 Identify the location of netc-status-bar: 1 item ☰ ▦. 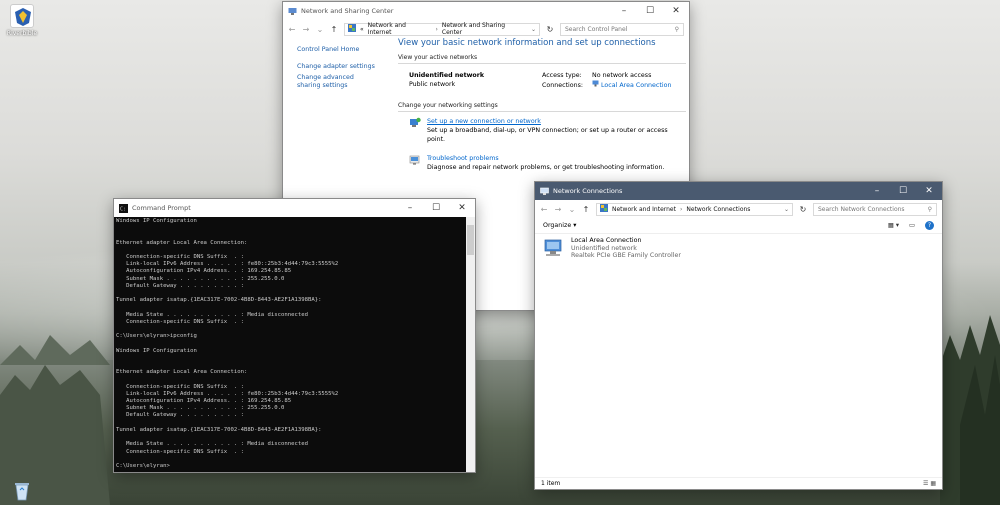
(738, 483).